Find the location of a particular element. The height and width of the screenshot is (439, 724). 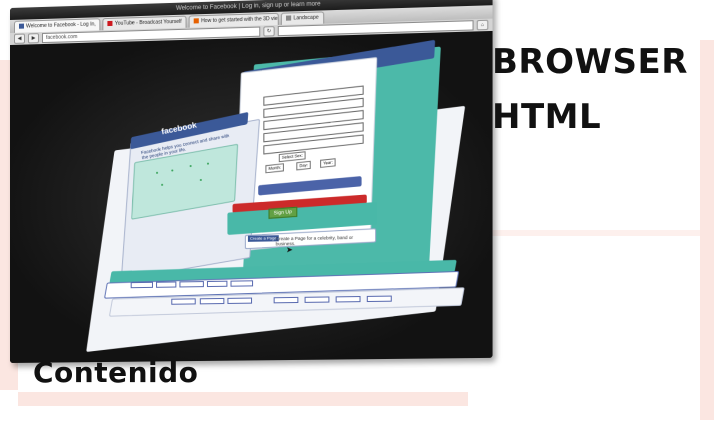

forward-button: ▶ is located at coordinates (33, 38).